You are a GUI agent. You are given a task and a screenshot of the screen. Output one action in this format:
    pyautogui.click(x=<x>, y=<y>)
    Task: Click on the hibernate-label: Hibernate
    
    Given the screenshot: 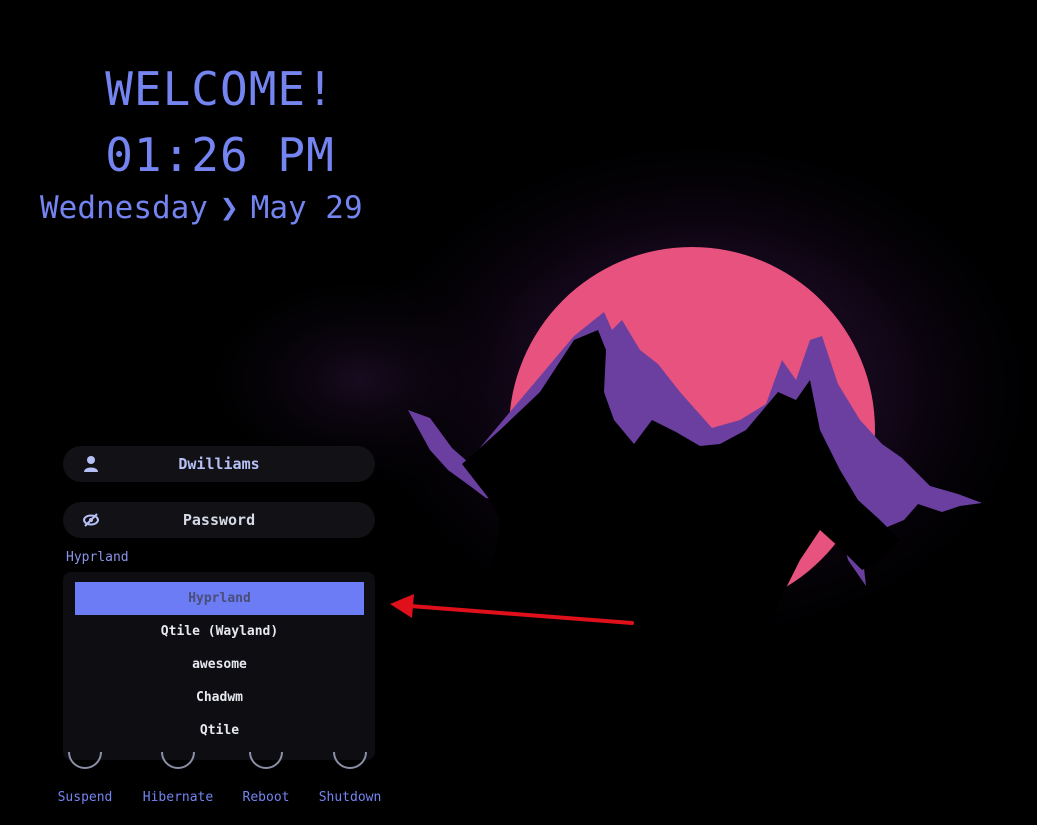 What is the action you would take?
    pyautogui.click(x=178, y=797)
    